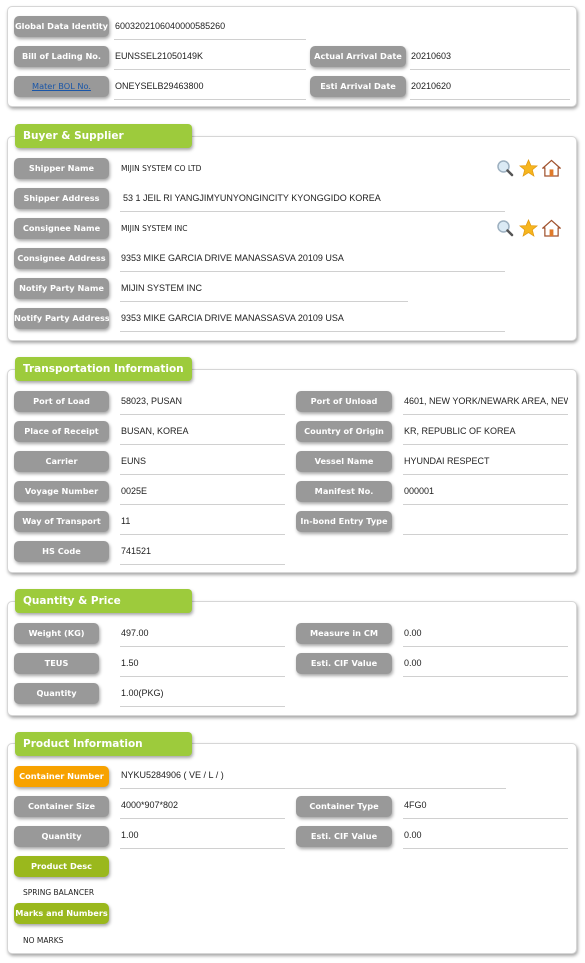 This screenshot has width=585, height=963. I want to click on product-quantity-label: Quantity, so click(61, 836).